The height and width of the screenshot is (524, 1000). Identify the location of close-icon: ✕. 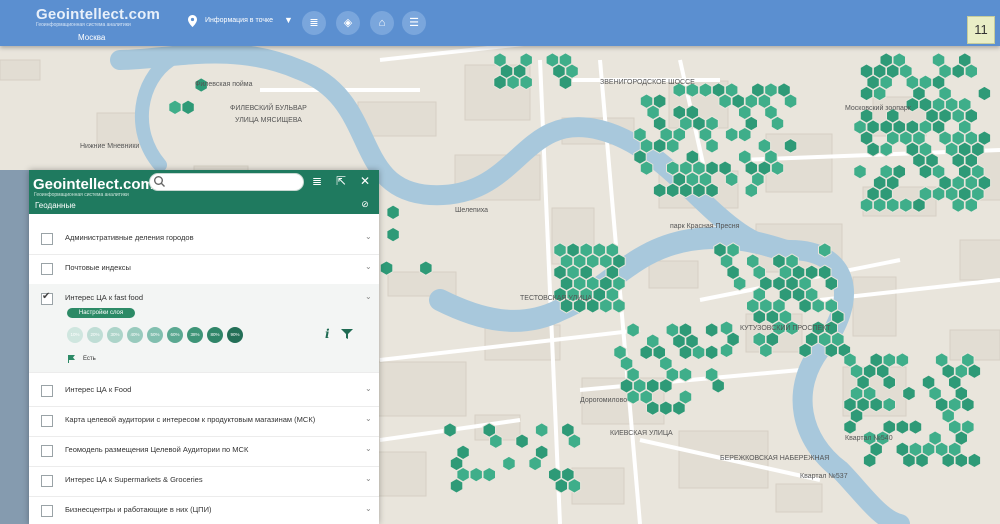
(365, 181).